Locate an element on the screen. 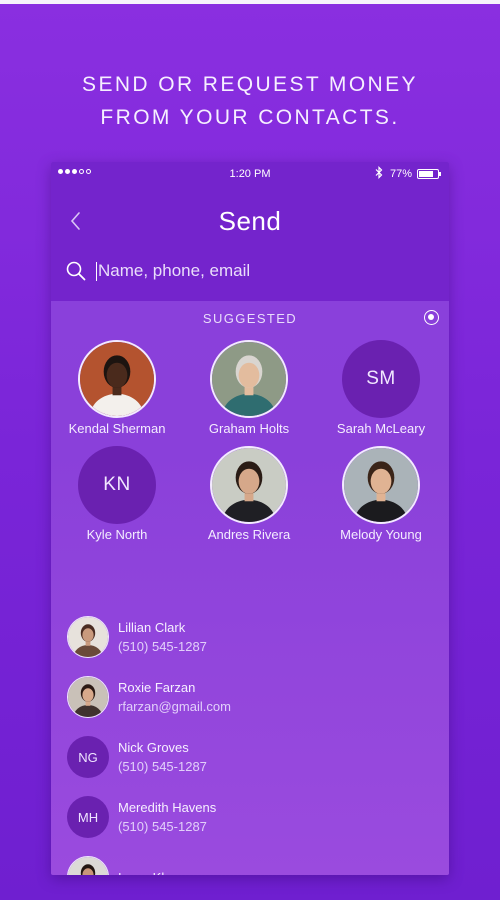  contact-name: Kyle North is located at coordinates (117, 534).